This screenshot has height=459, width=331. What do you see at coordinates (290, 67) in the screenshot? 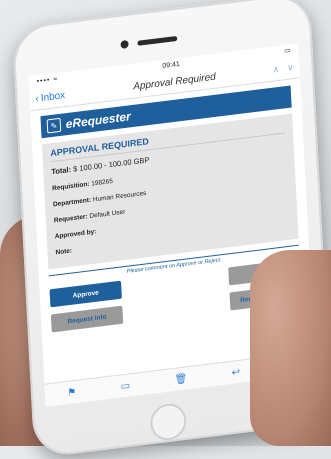
I see `chevron-down-icon: ∨` at bounding box center [290, 67].